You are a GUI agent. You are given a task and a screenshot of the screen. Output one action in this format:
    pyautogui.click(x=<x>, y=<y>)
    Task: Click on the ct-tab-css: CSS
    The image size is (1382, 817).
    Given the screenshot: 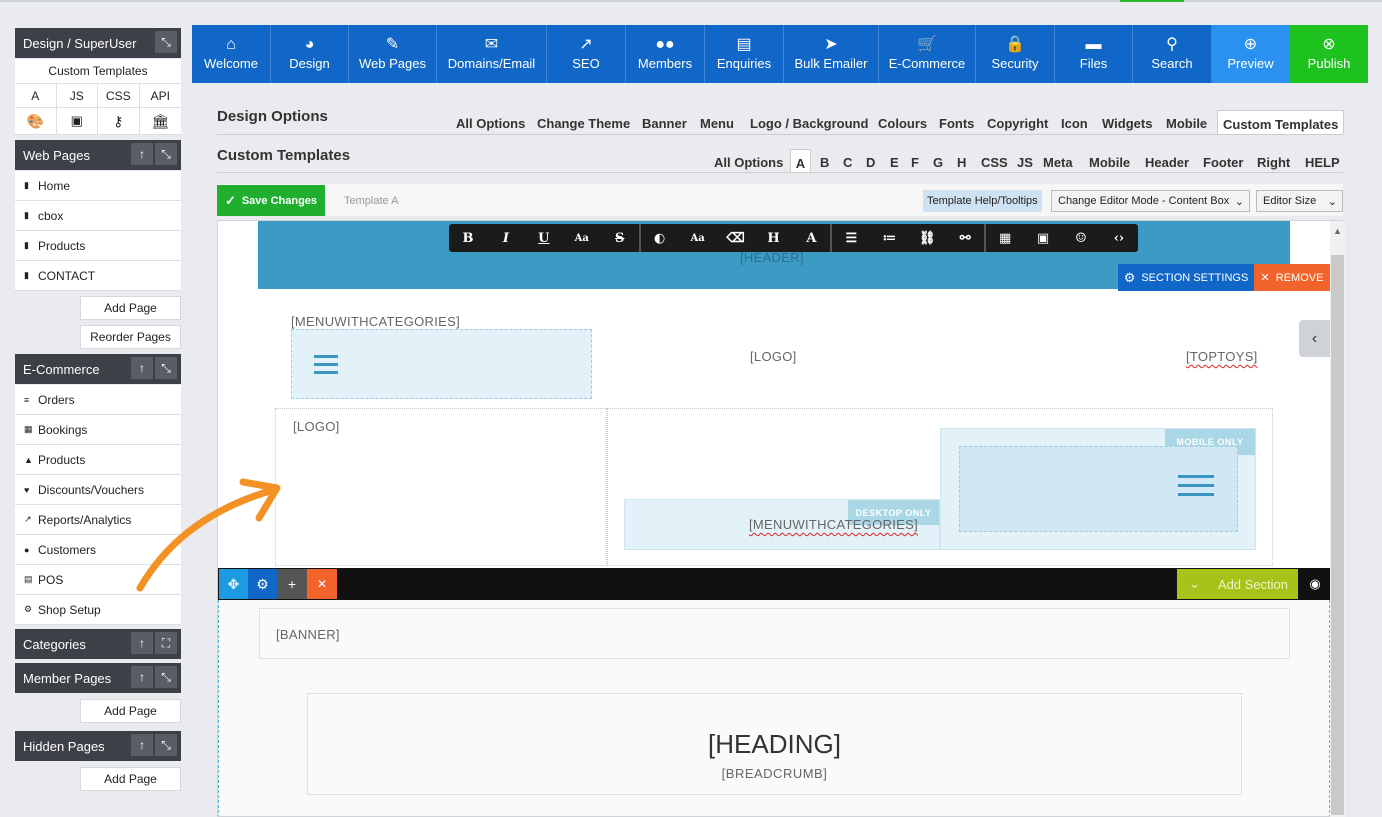 What is the action you would take?
    pyautogui.click(x=994, y=162)
    